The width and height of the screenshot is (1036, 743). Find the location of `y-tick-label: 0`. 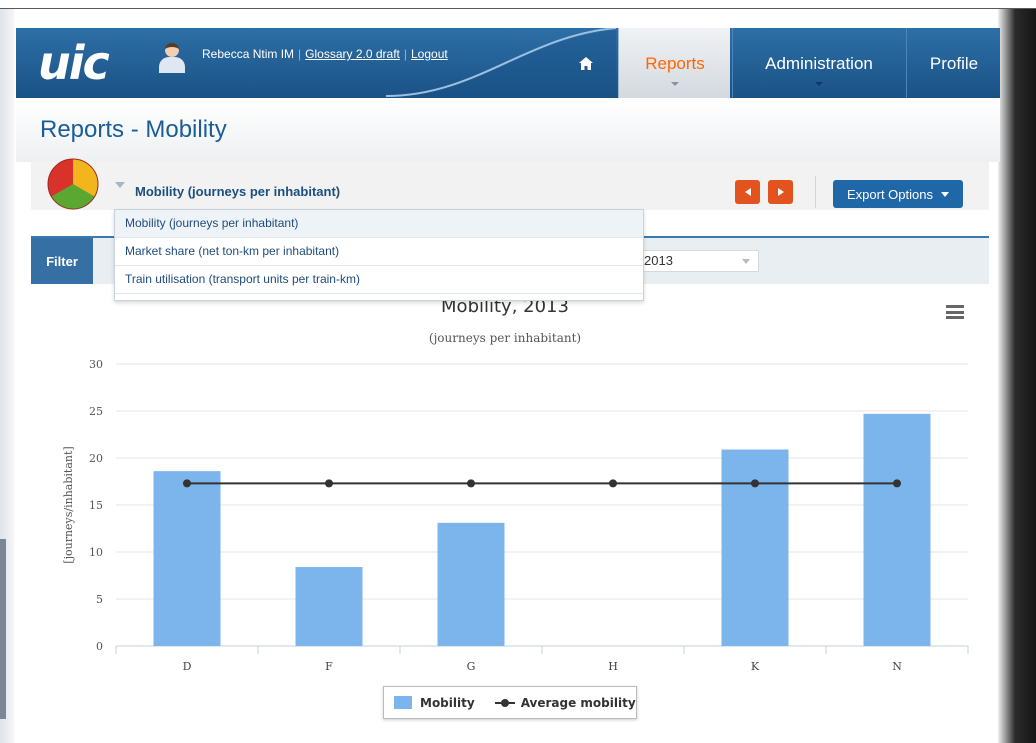

y-tick-label: 0 is located at coordinates (99, 646).